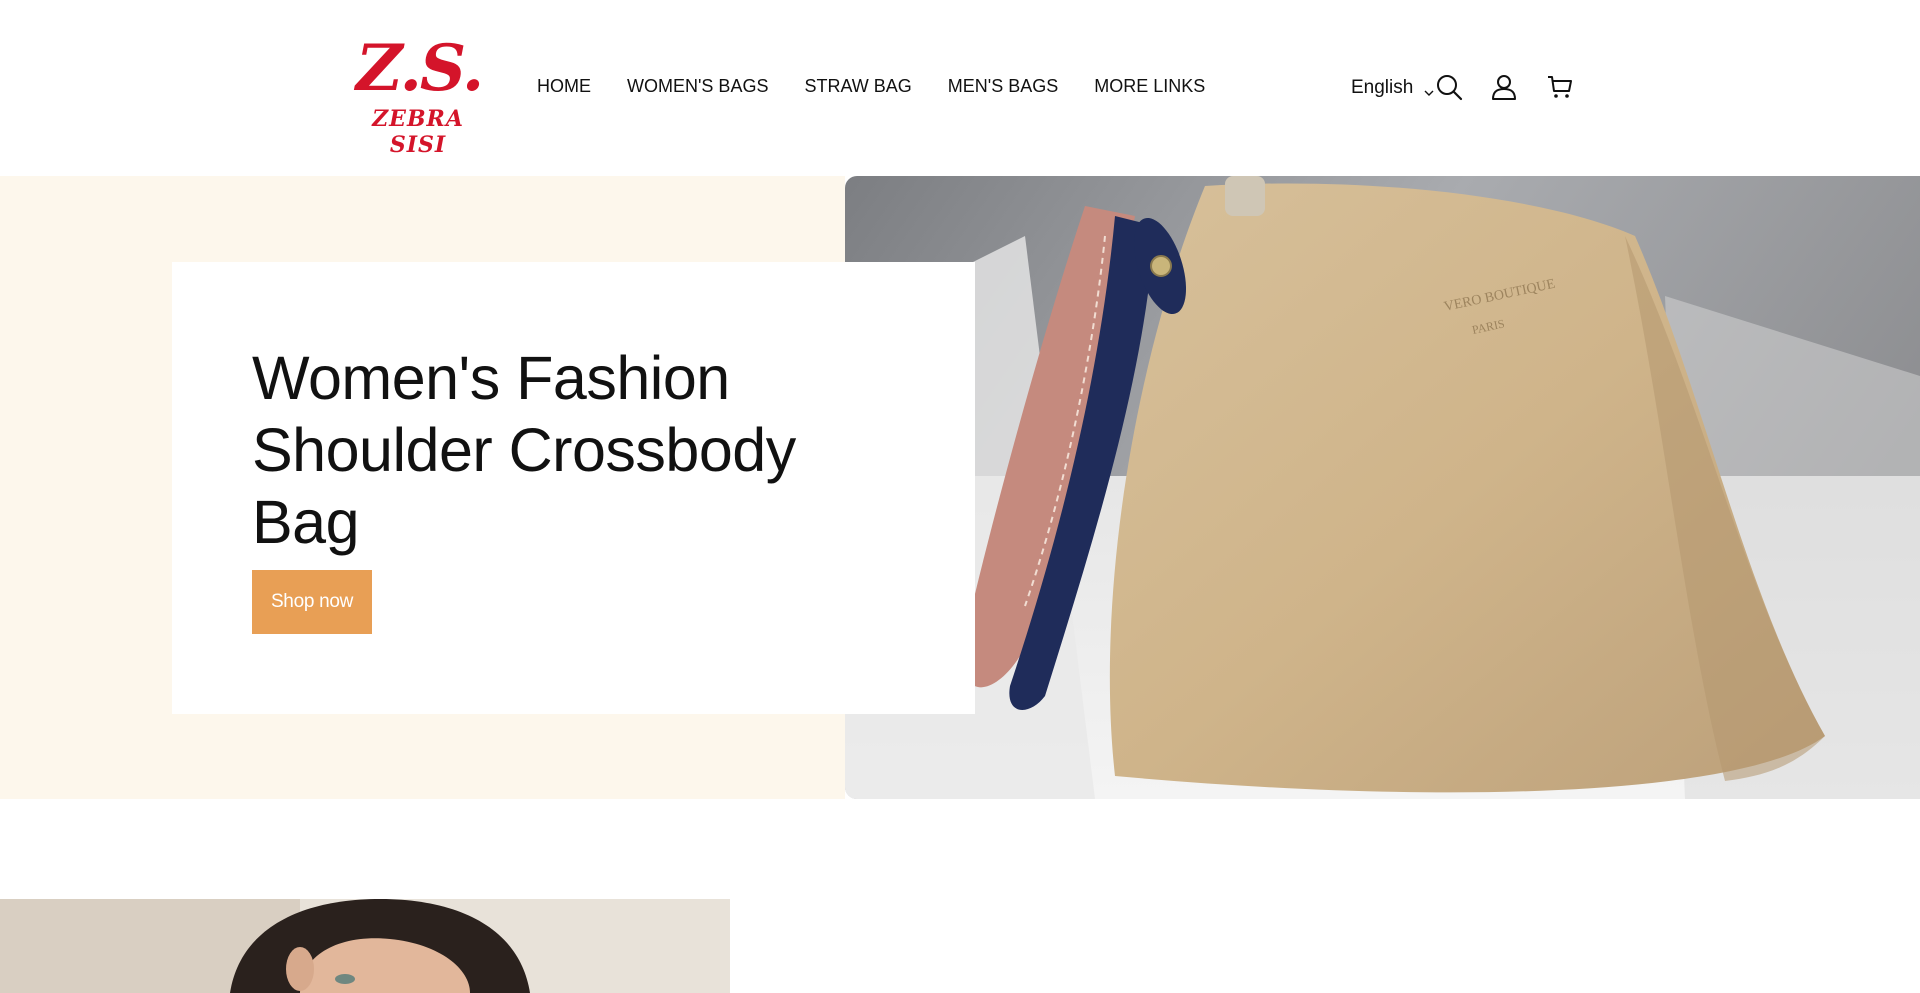 This screenshot has height=993, width=1920. Describe the element at coordinates (1560, 87) in the screenshot. I see `cart-icon` at that location.